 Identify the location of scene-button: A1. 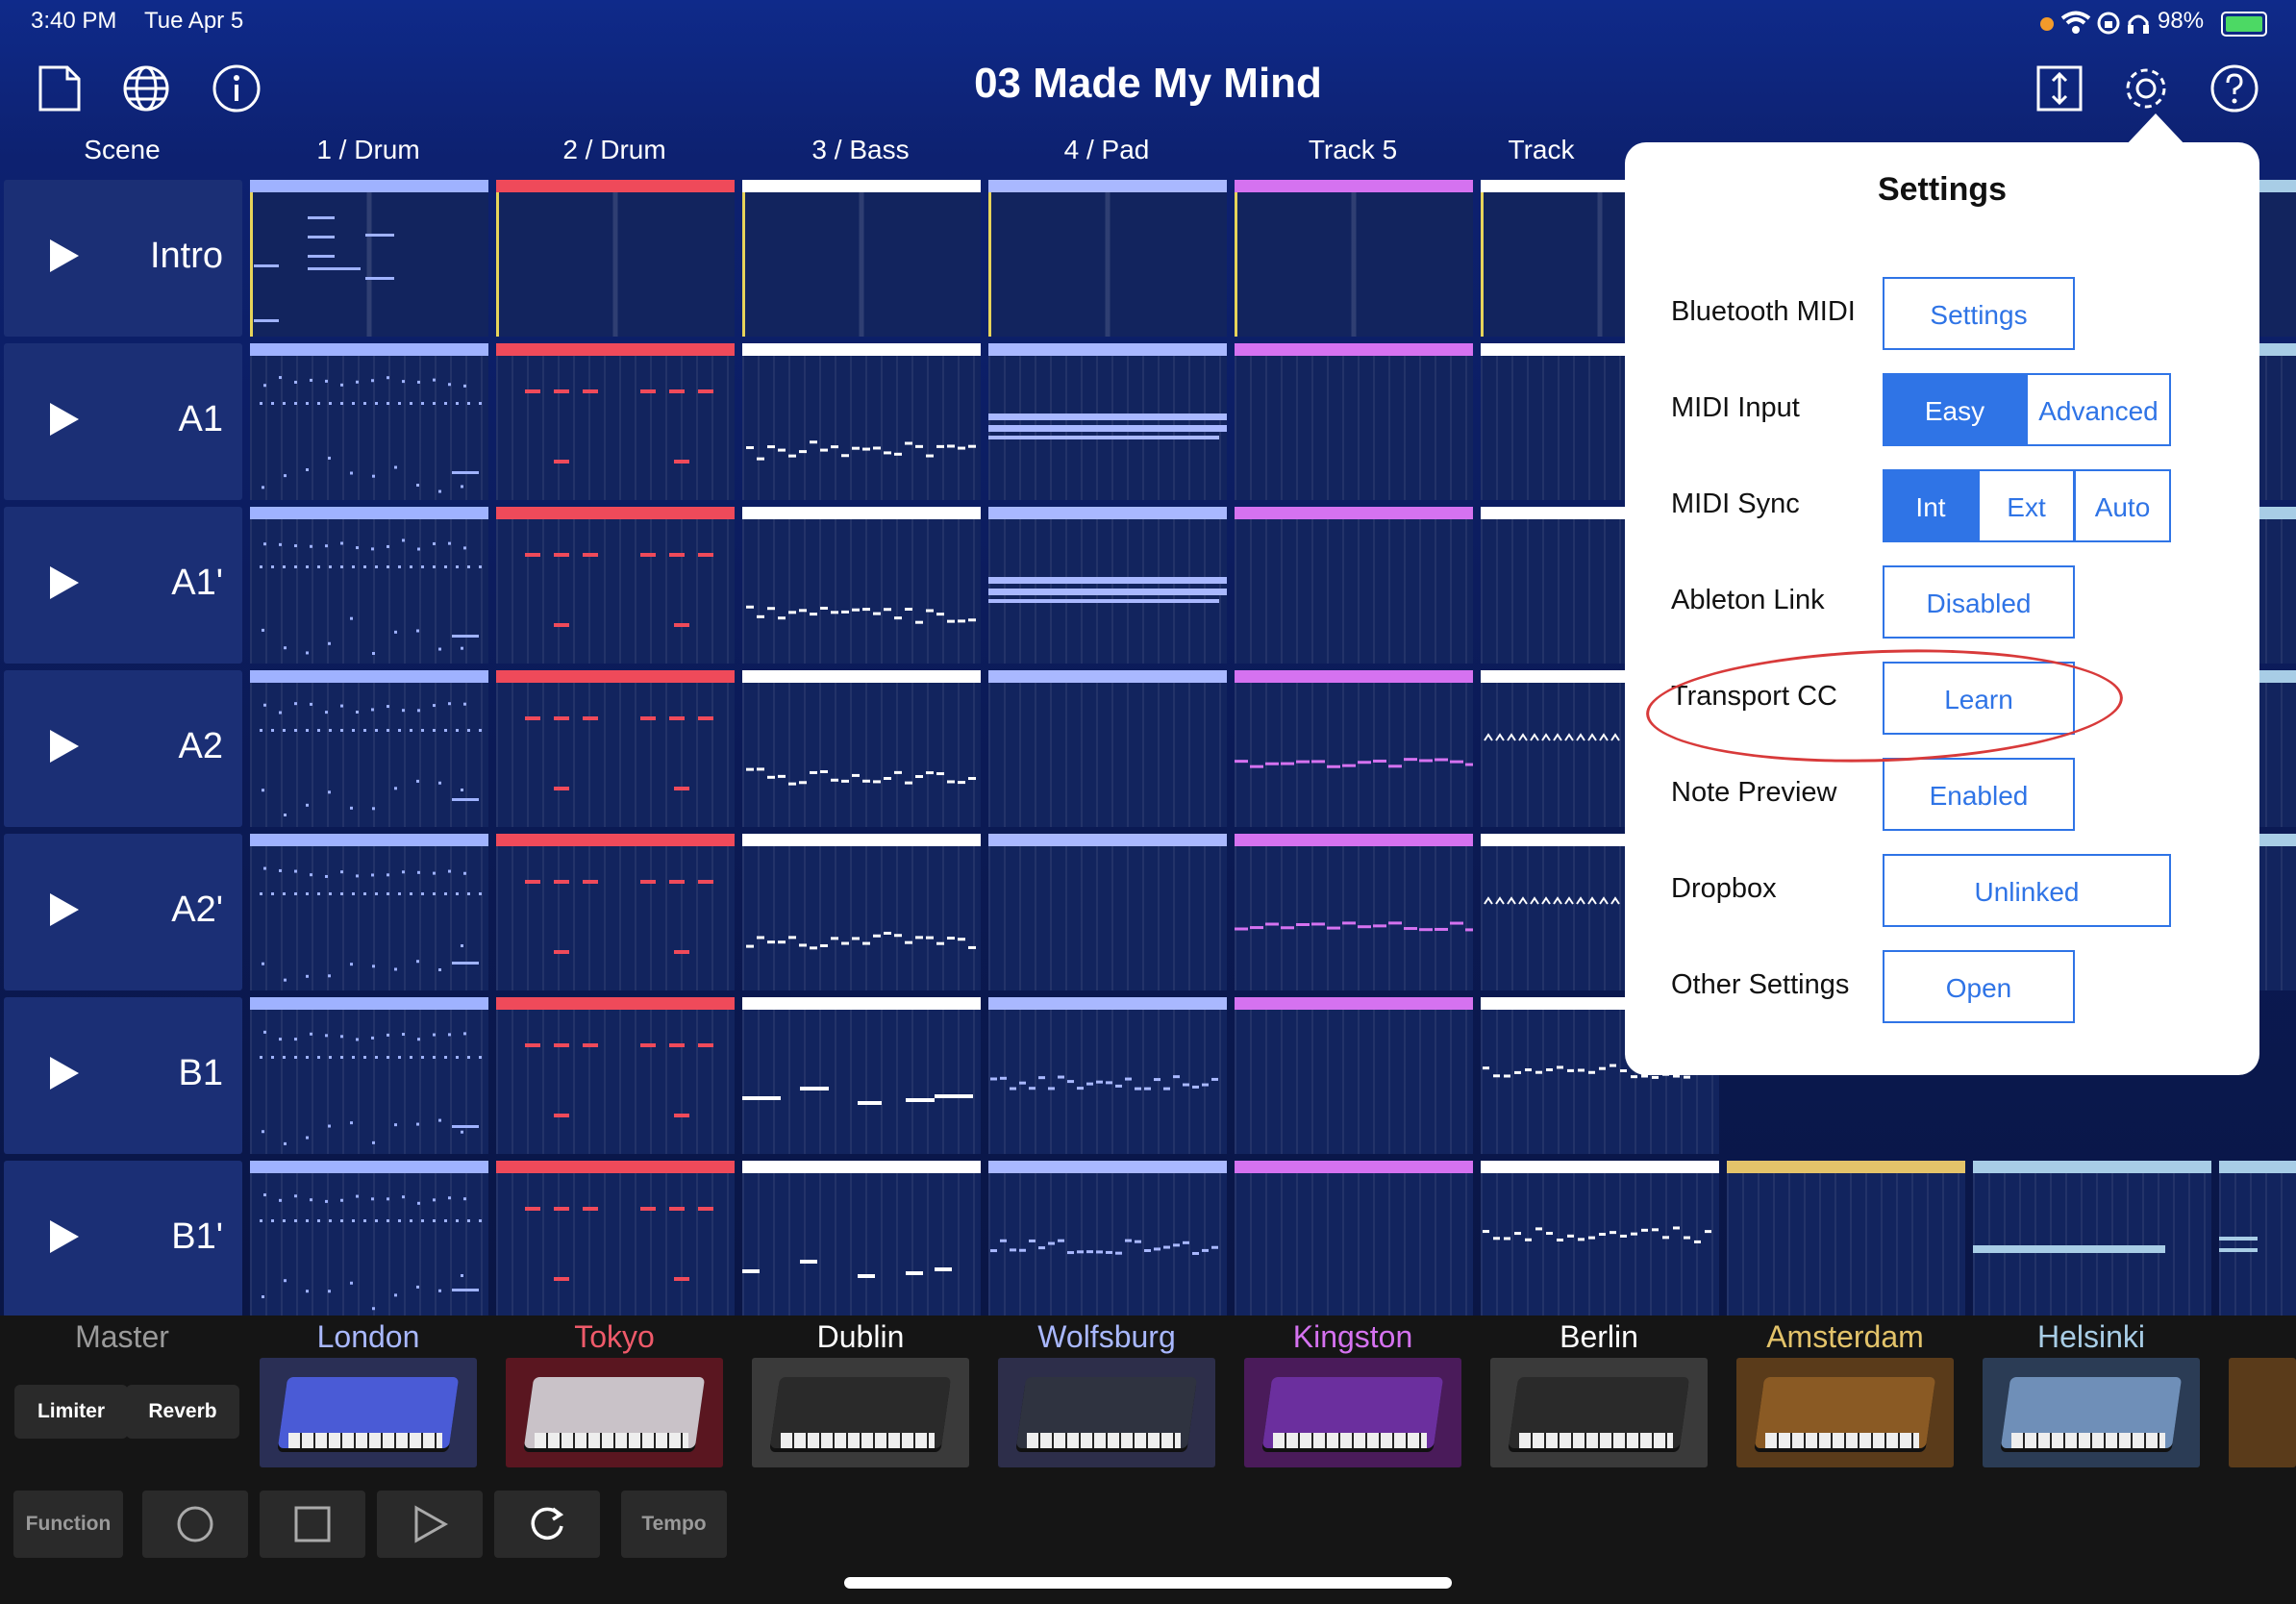
(123, 421).